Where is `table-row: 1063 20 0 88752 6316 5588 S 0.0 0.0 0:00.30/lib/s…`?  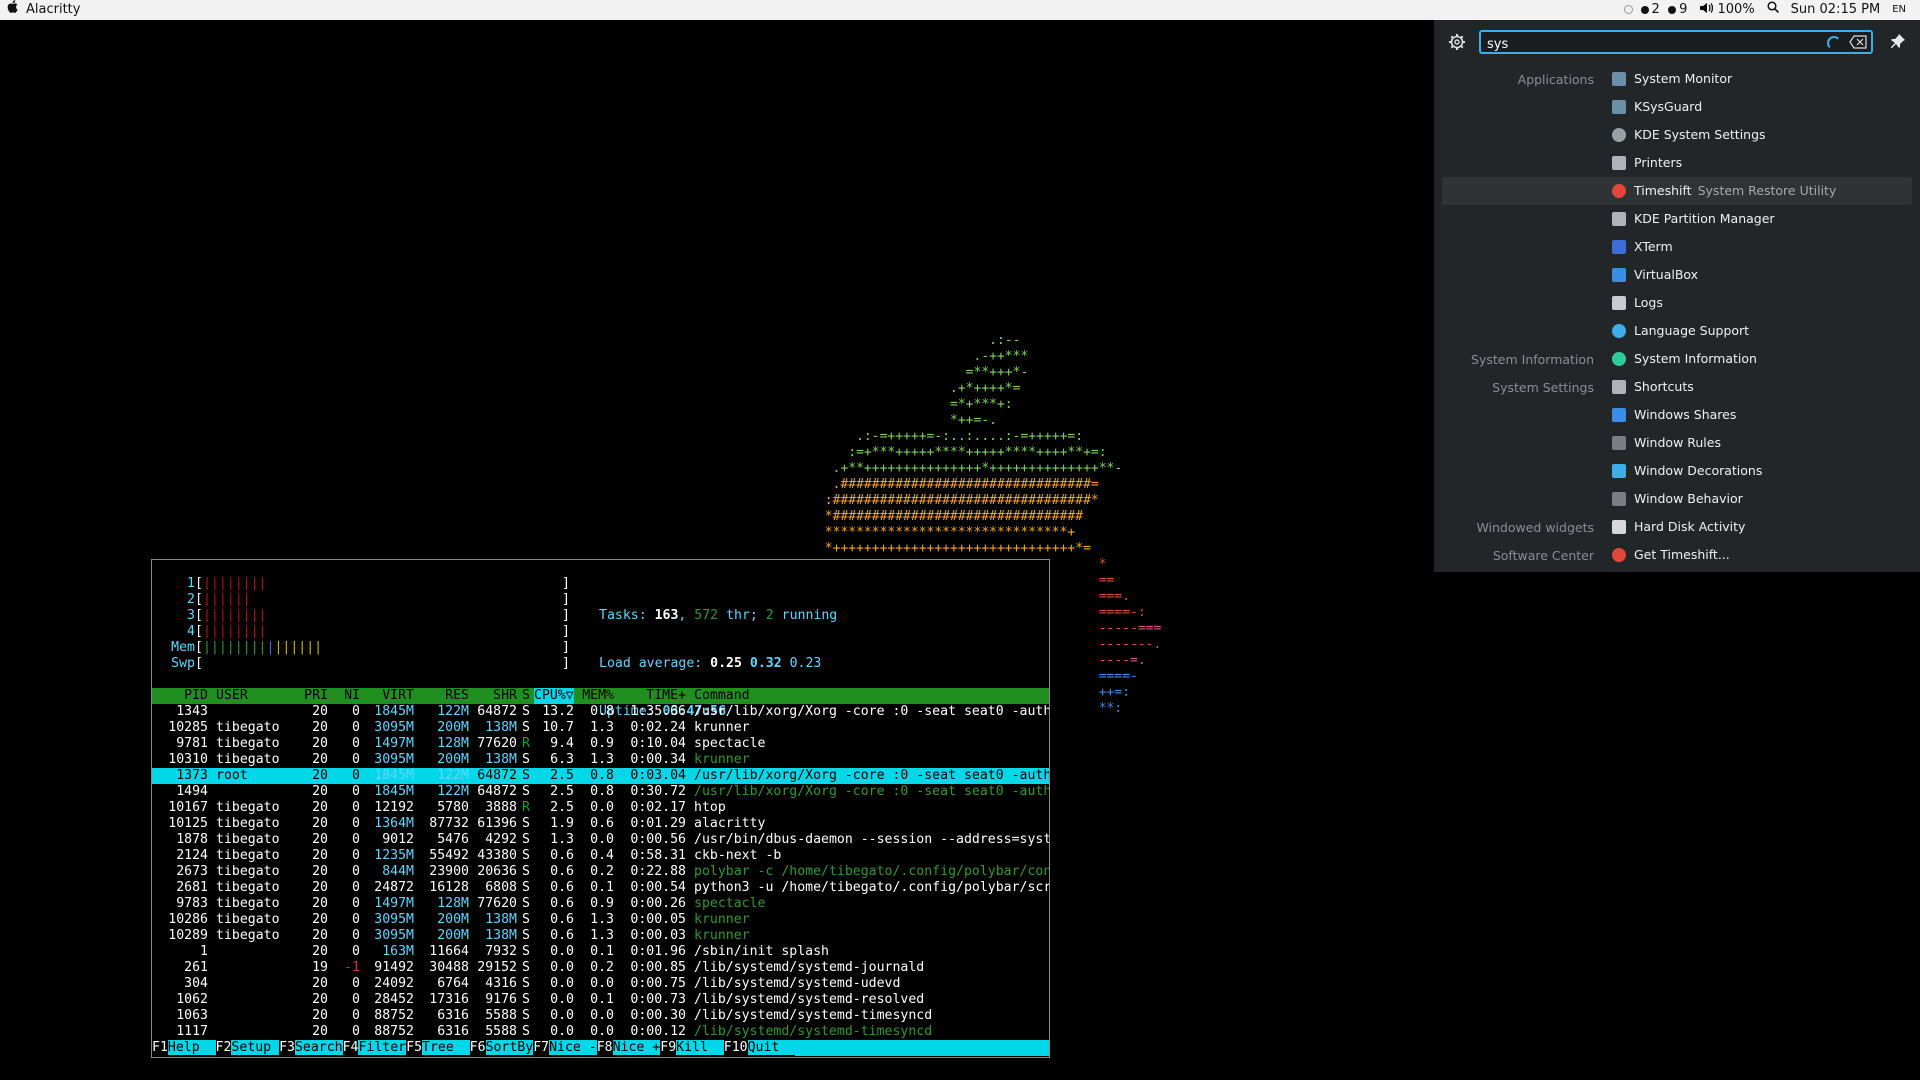
table-row: 1063 20 0 88752 6316 5588 S 0.0 0.0 0:00.30/lib/s… is located at coordinates (600, 1016).